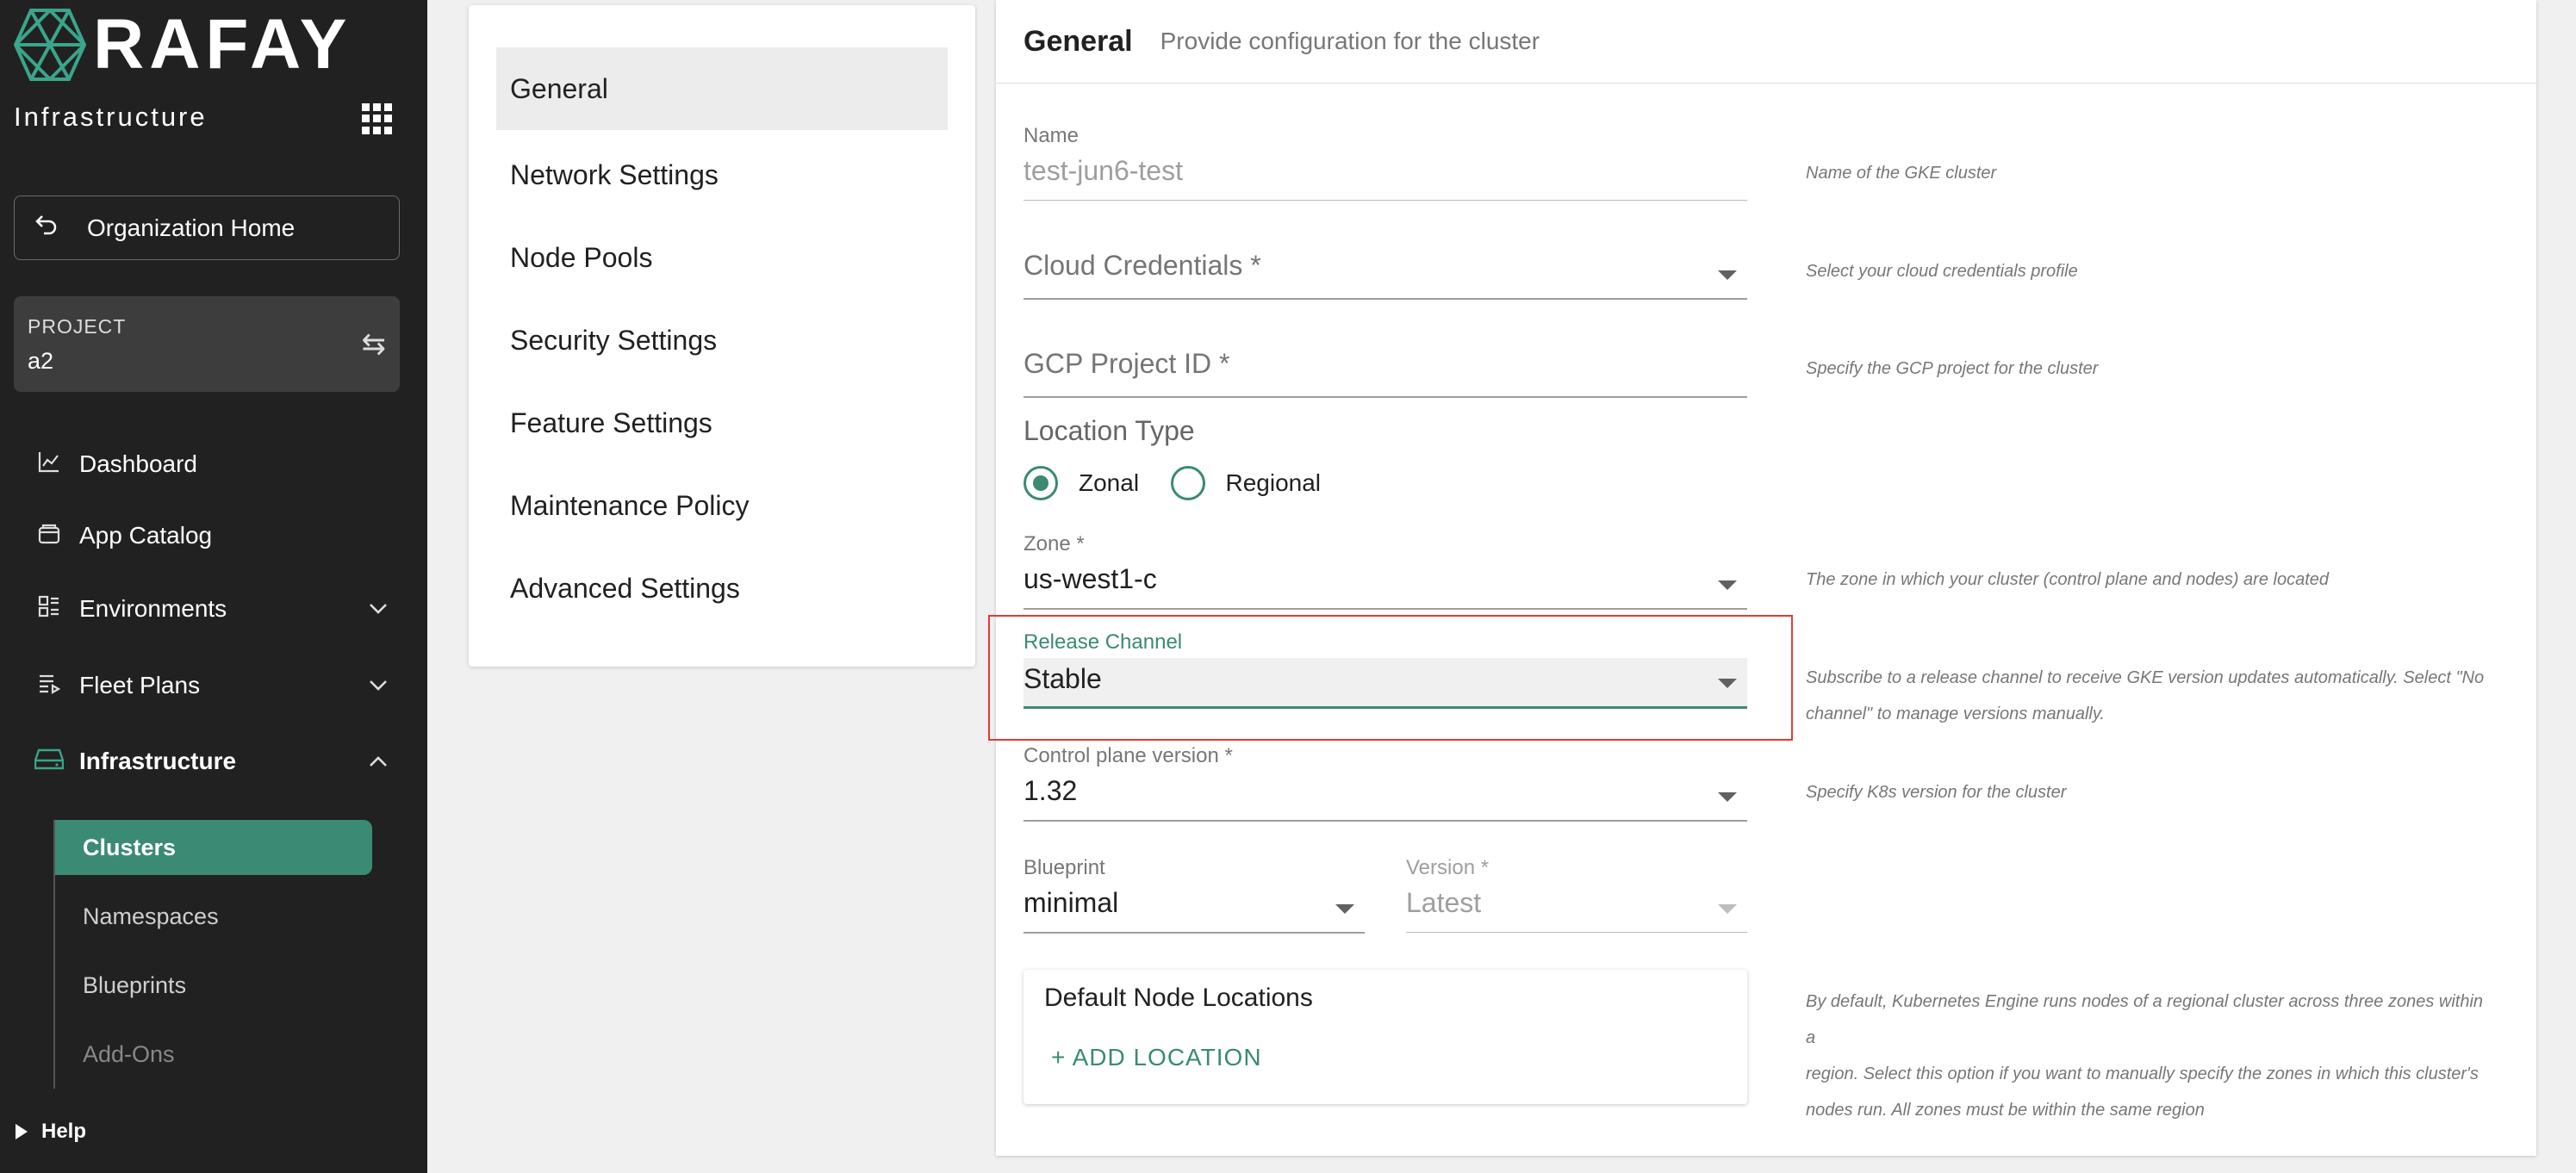 The image size is (2576, 1173). What do you see at coordinates (1188, 483) in the screenshot?
I see `radio-unchecked-icon` at bounding box center [1188, 483].